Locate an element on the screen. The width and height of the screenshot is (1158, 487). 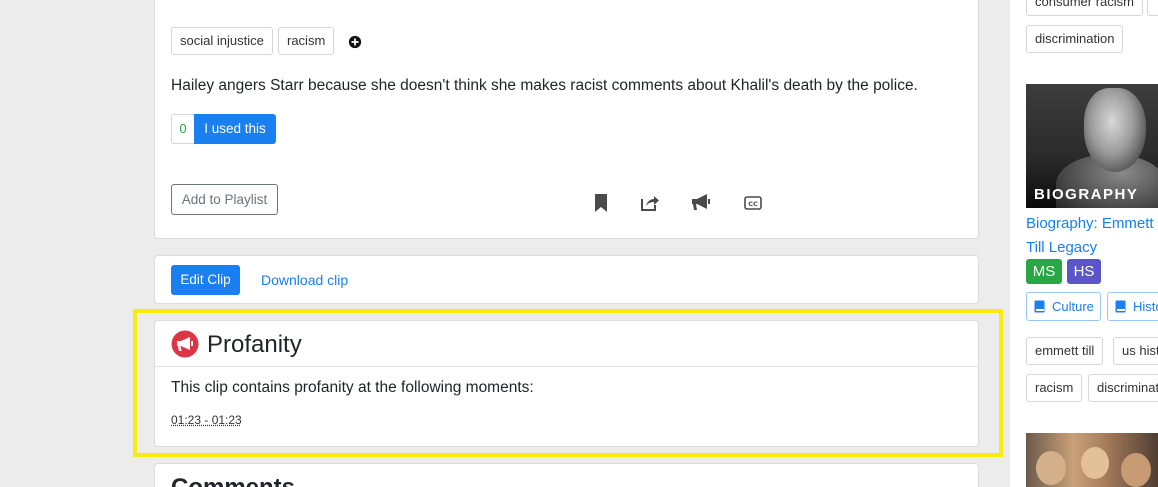
subject-history-label: History is located at coordinates (1145, 306).